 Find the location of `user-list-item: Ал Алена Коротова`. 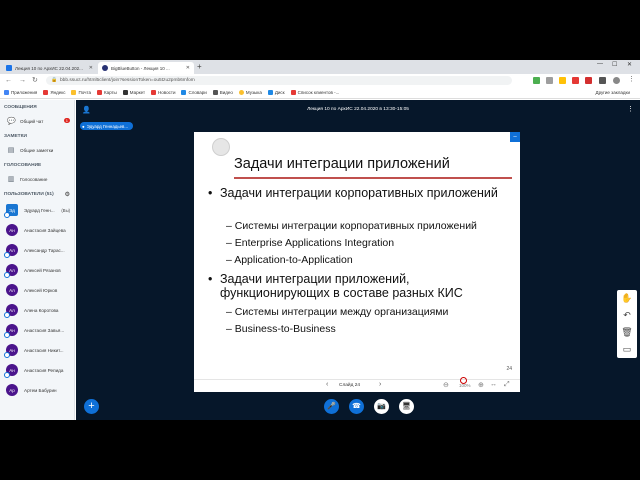

user-list-item: Ал Алена Коротова is located at coordinates (37, 310).